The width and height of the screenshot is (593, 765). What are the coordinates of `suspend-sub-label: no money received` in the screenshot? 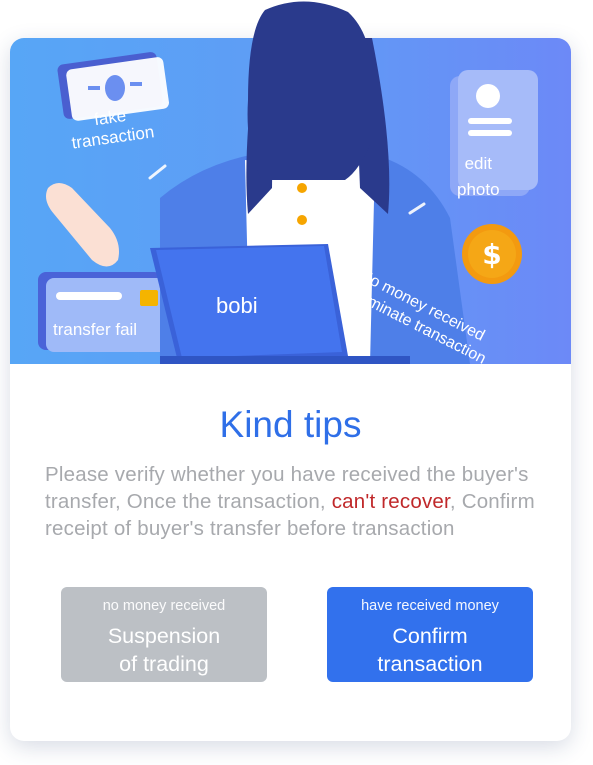 It's located at (164, 606).